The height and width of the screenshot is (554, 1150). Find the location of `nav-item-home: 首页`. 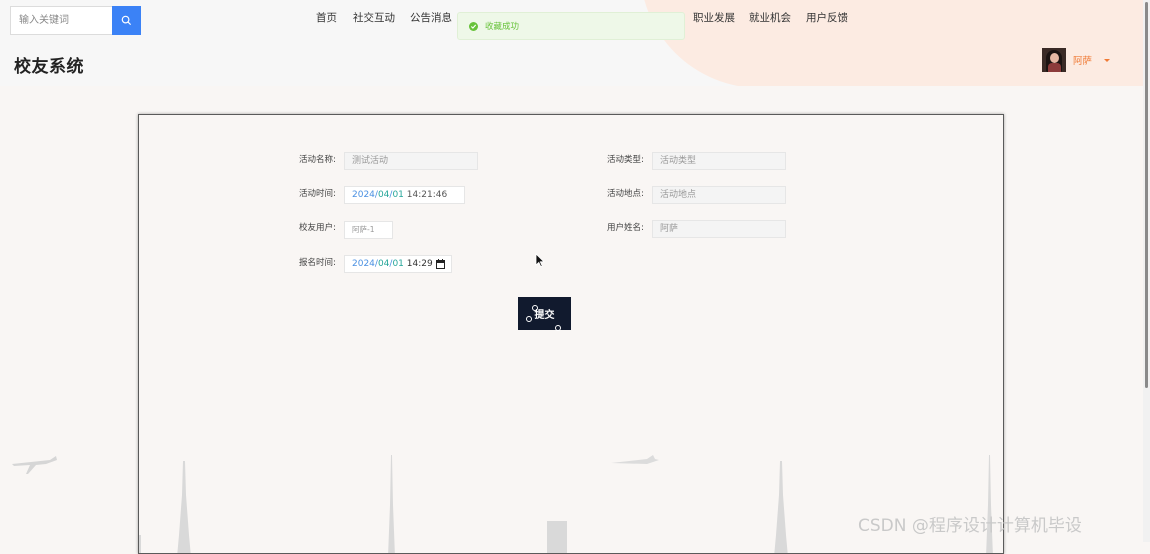

nav-item-home: 首页 is located at coordinates (326, 18).